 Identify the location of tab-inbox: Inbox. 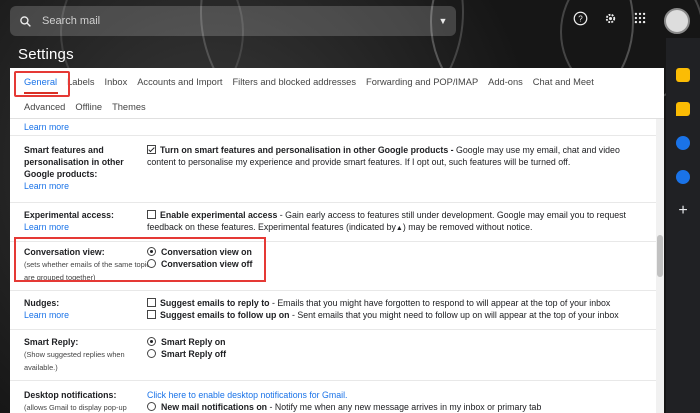
(115, 82).